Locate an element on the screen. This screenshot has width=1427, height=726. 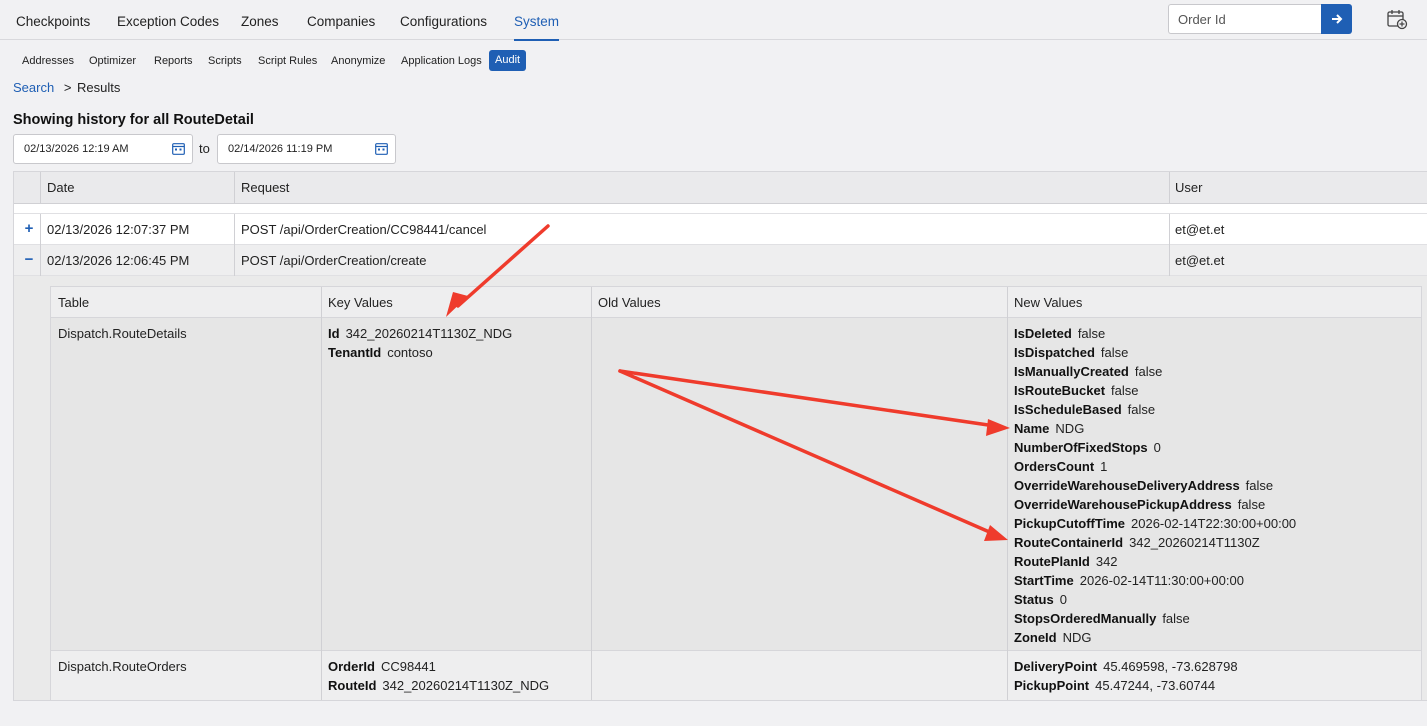
column-header-user: User is located at coordinates (1188, 187).